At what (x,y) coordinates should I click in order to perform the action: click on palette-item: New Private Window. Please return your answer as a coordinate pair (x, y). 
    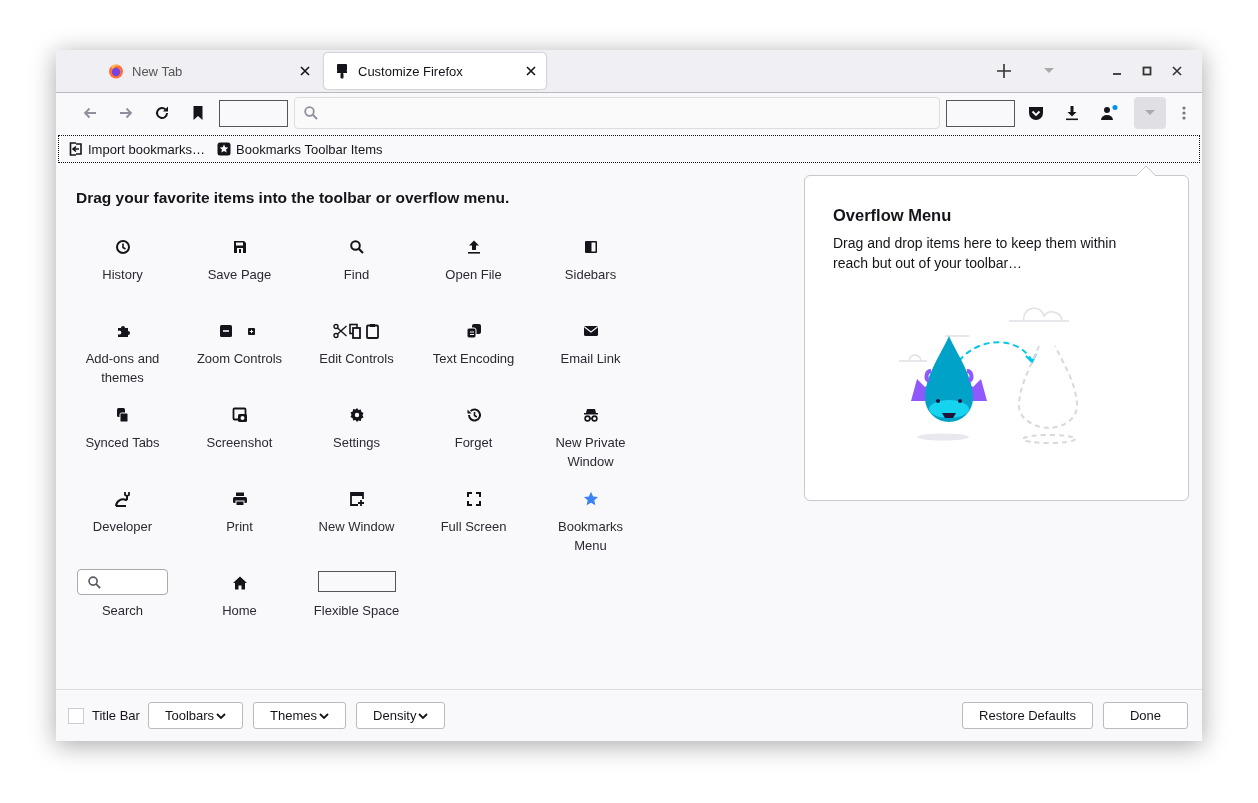
    Looking at the image, I should click on (590, 439).